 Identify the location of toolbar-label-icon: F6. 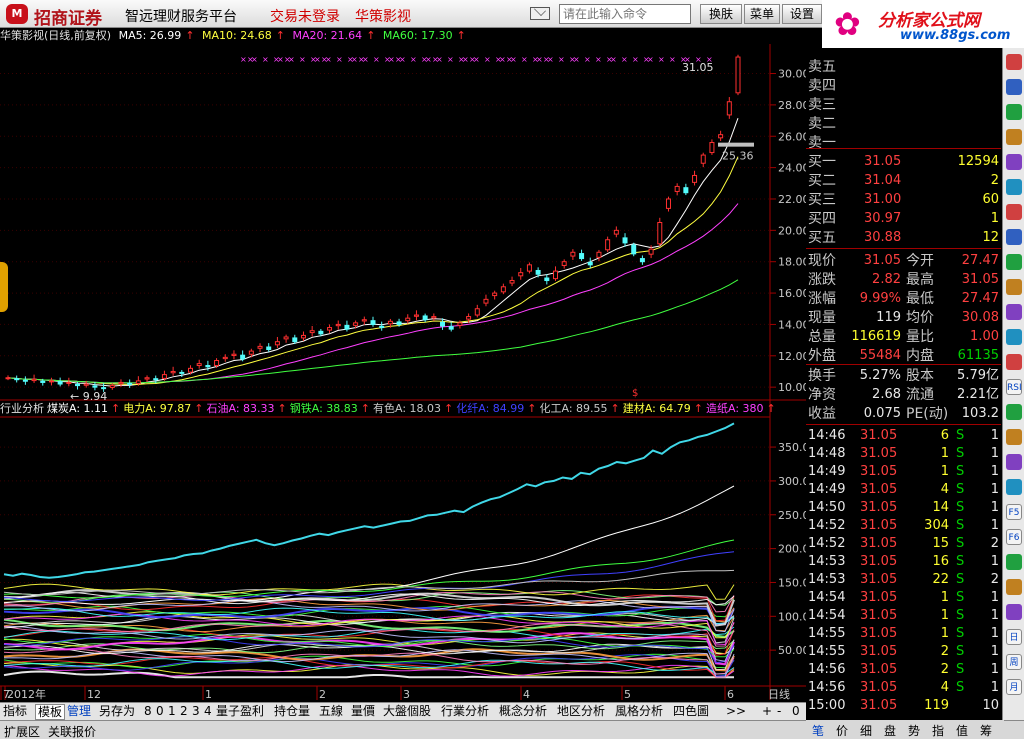
(1014, 537).